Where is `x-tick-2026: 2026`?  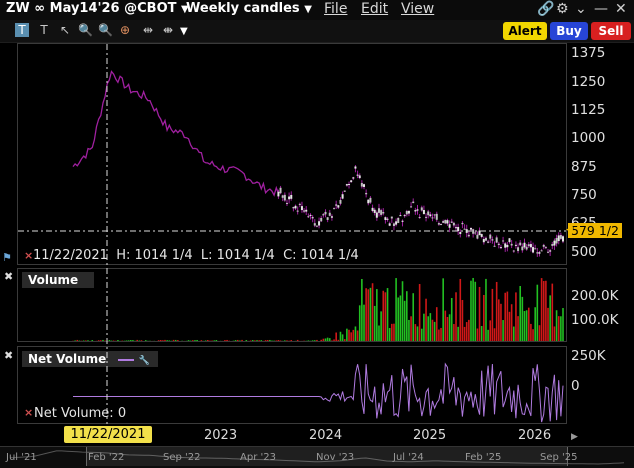 x-tick-2026: 2026 is located at coordinates (534, 435).